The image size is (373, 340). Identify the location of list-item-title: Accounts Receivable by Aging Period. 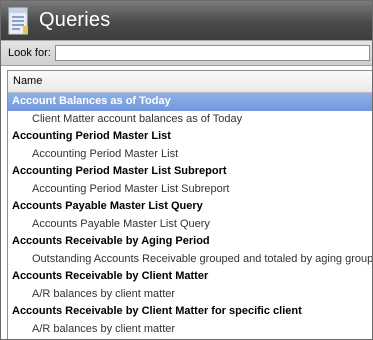
(190, 242).